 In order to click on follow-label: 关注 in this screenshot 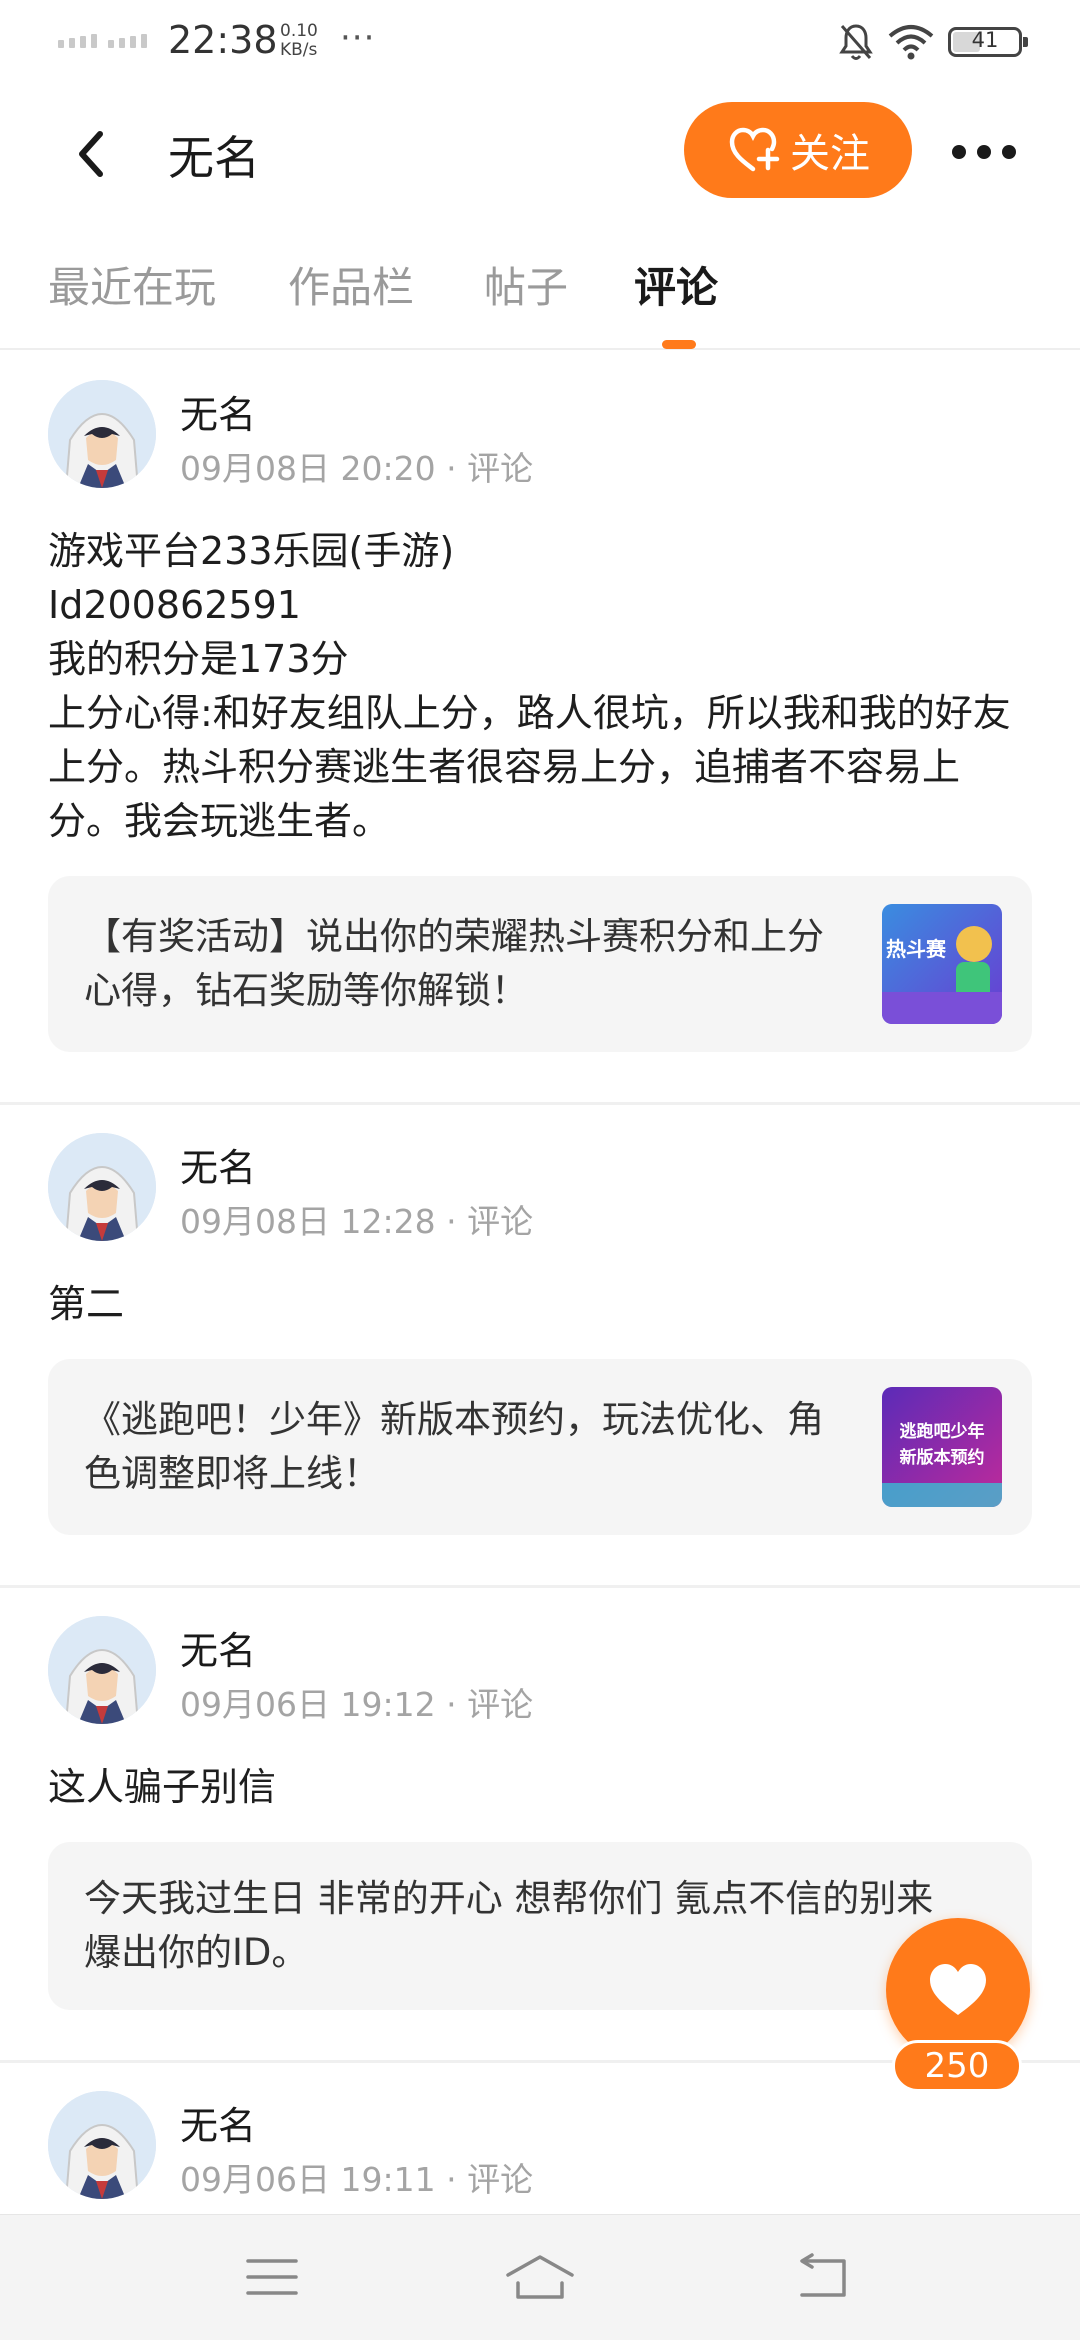, I will do `click(830, 154)`.